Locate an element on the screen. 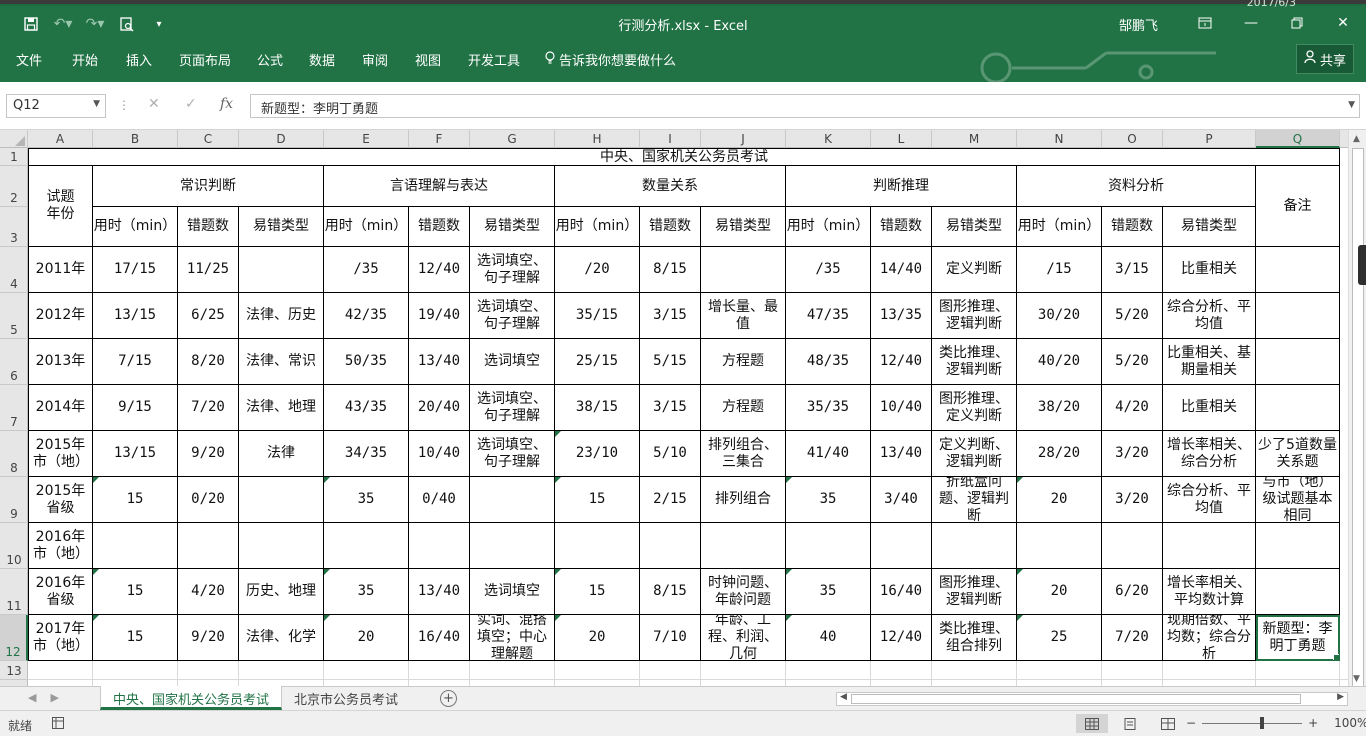 The height and width of the screenshot is (736, 1366). errors-header-4: 错题数 is located at coordinates (901, 227).